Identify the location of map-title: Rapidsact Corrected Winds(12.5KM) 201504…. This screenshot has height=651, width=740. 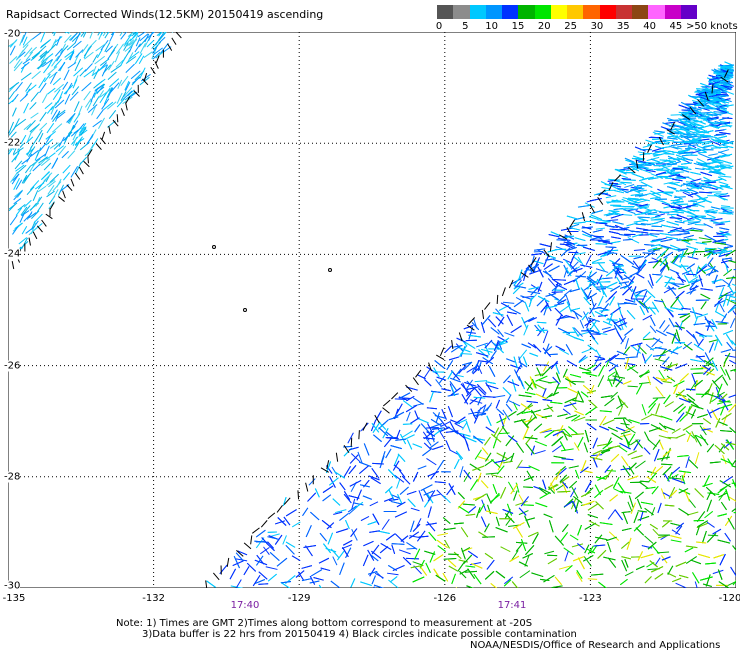
(164, 14).